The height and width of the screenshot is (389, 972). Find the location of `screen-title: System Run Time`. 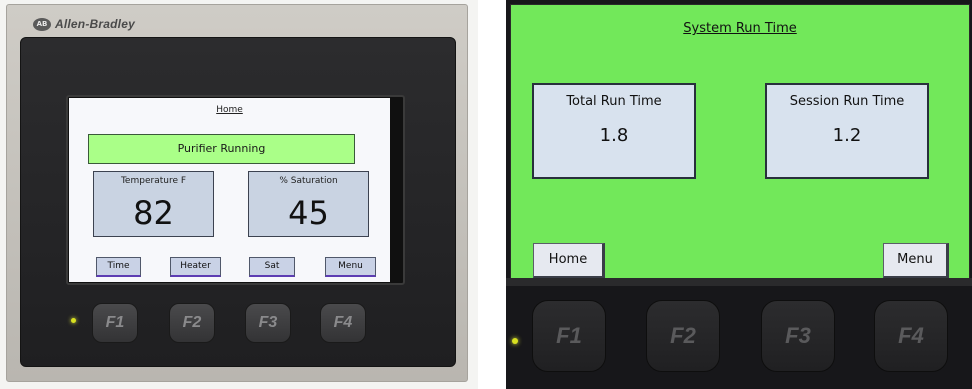

screen-title: System Run Time is located at coordinates (740, 28).